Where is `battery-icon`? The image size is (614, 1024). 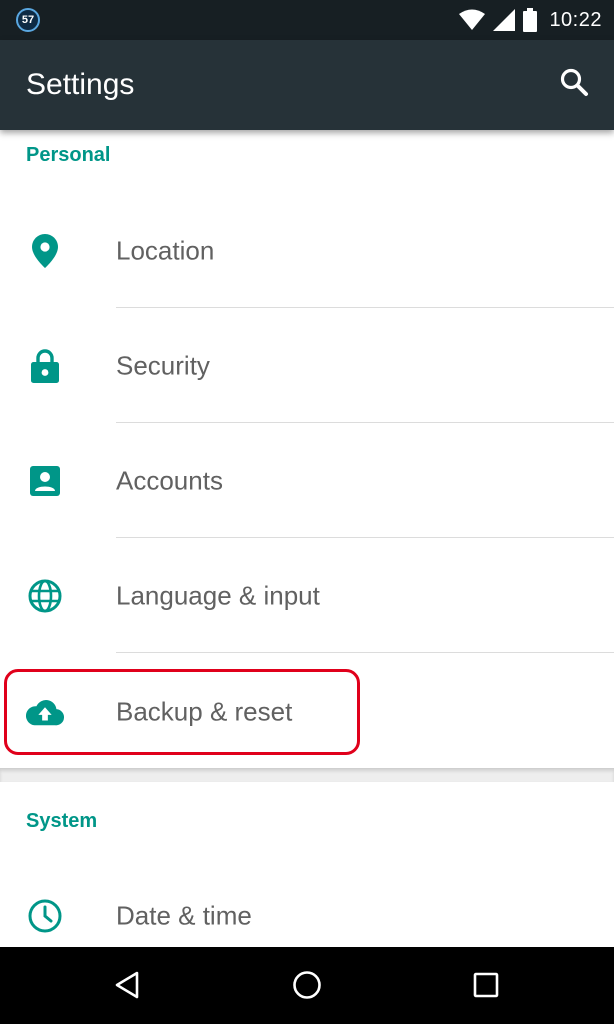 battery-icon is located at coordinates (530, 20).